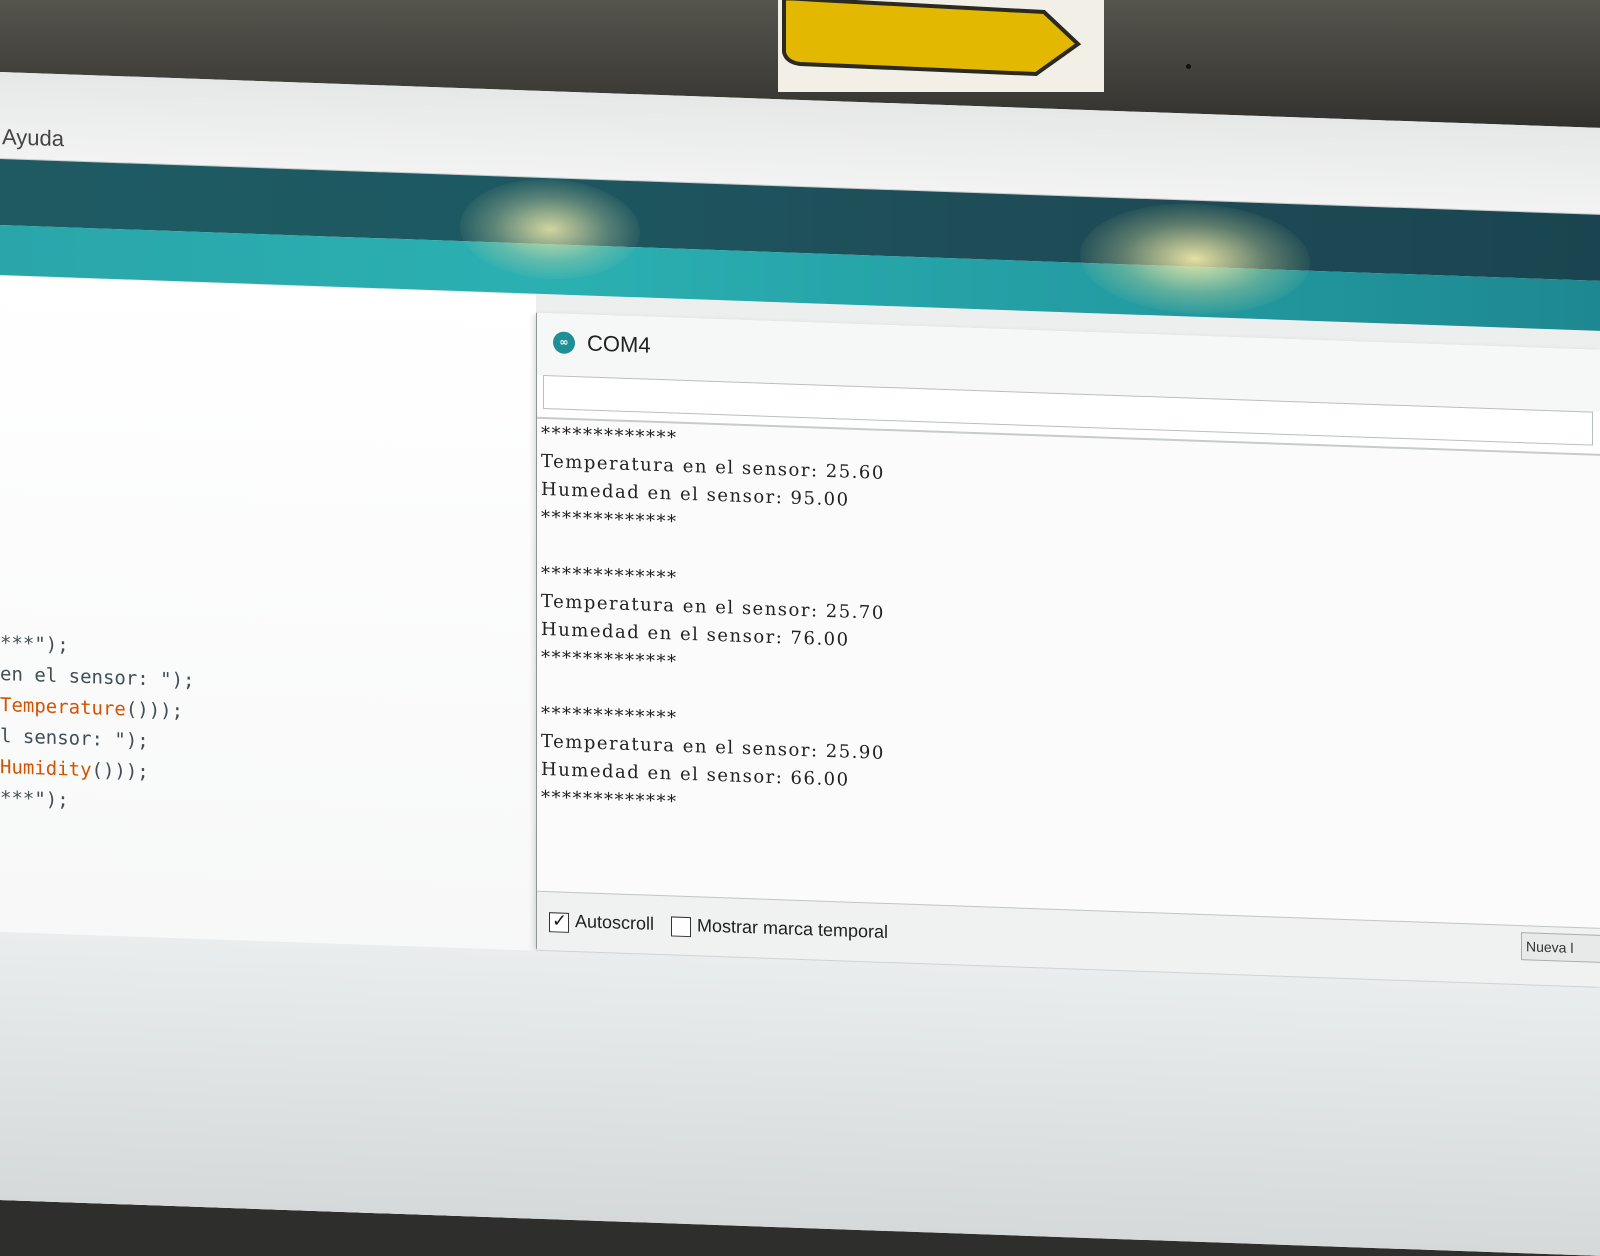  I want to click on timestamp-label: Mostrar marca temporal, so click(792, 929).